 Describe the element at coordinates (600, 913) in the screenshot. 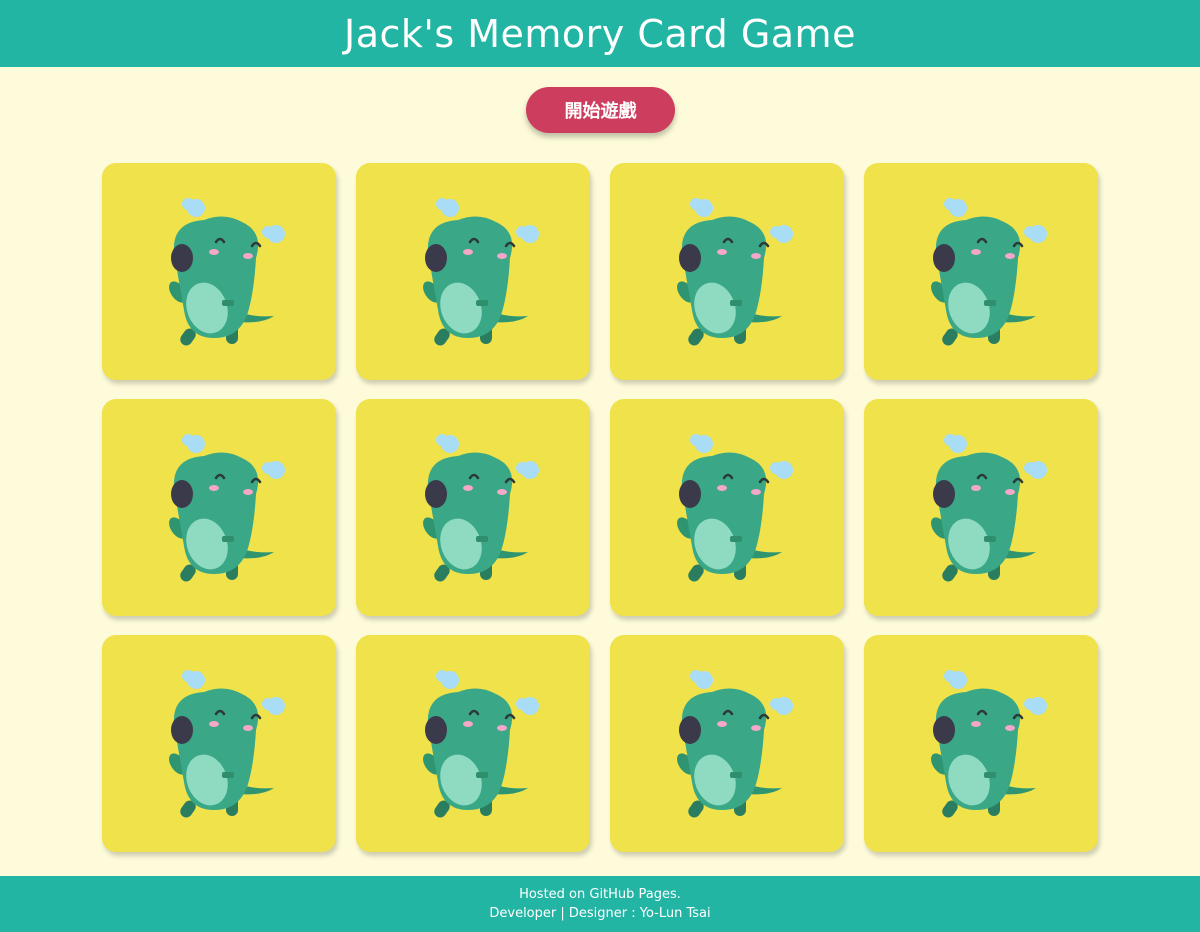

I see `credits-note: Developer | Designer : Yo-Lun Tsai` at that location.